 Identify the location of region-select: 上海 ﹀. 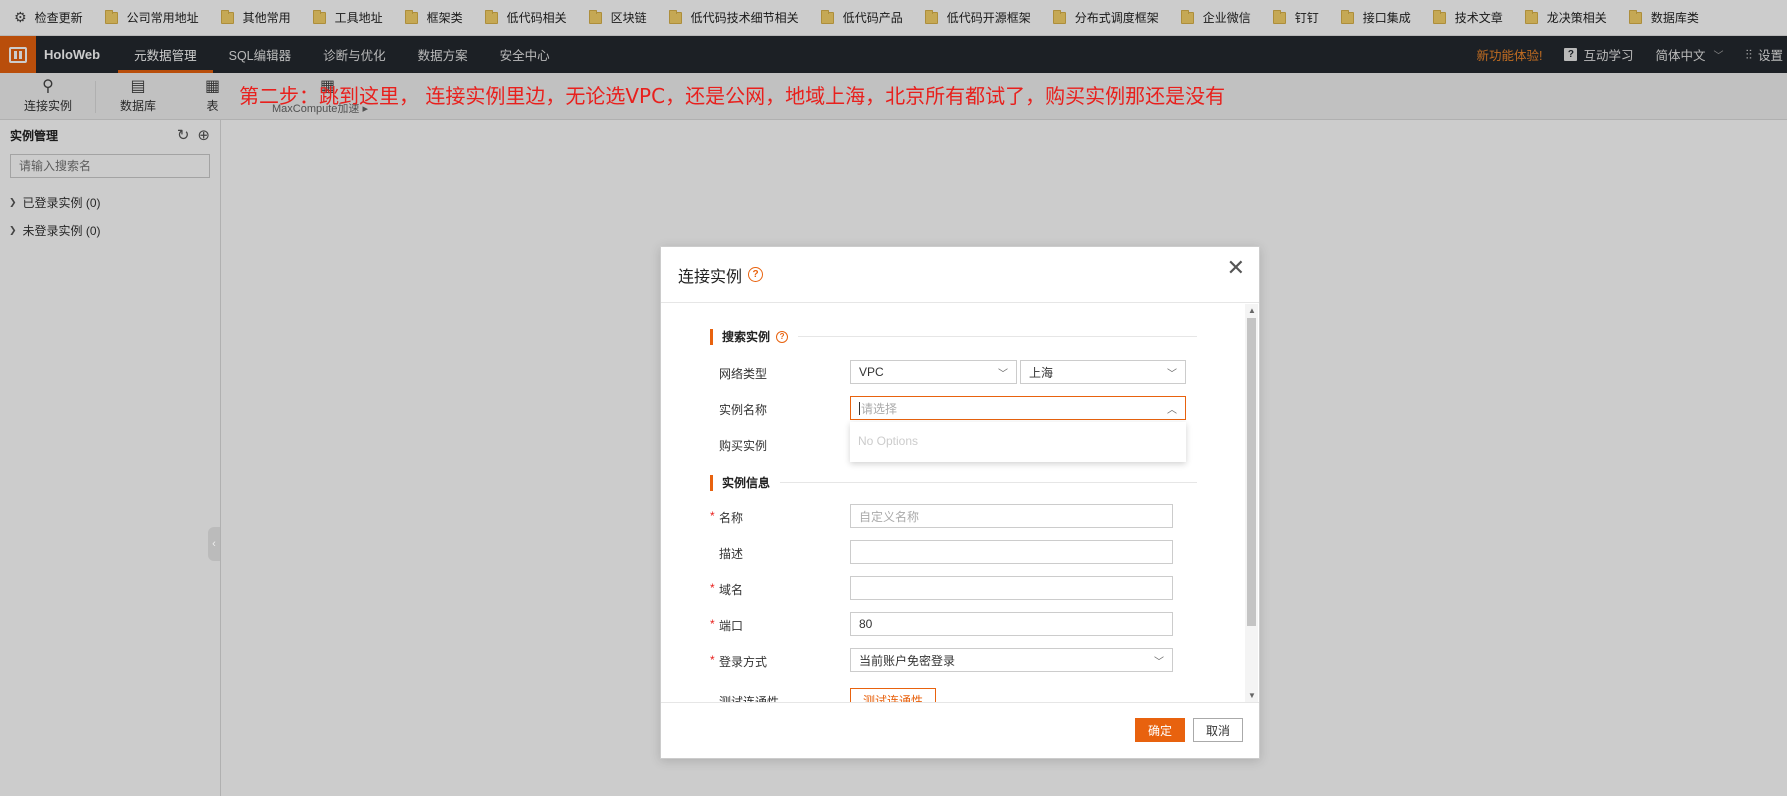
(1103, 372).